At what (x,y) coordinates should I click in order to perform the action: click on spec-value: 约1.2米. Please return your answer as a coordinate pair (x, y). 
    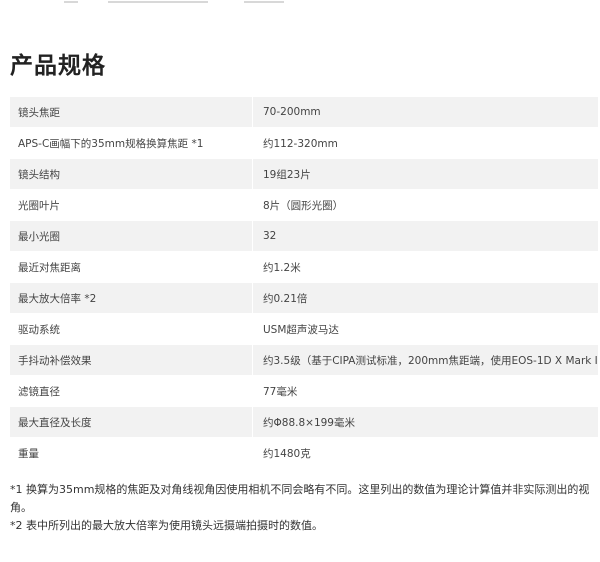
    Looking at the image, I should click on (425, 267).